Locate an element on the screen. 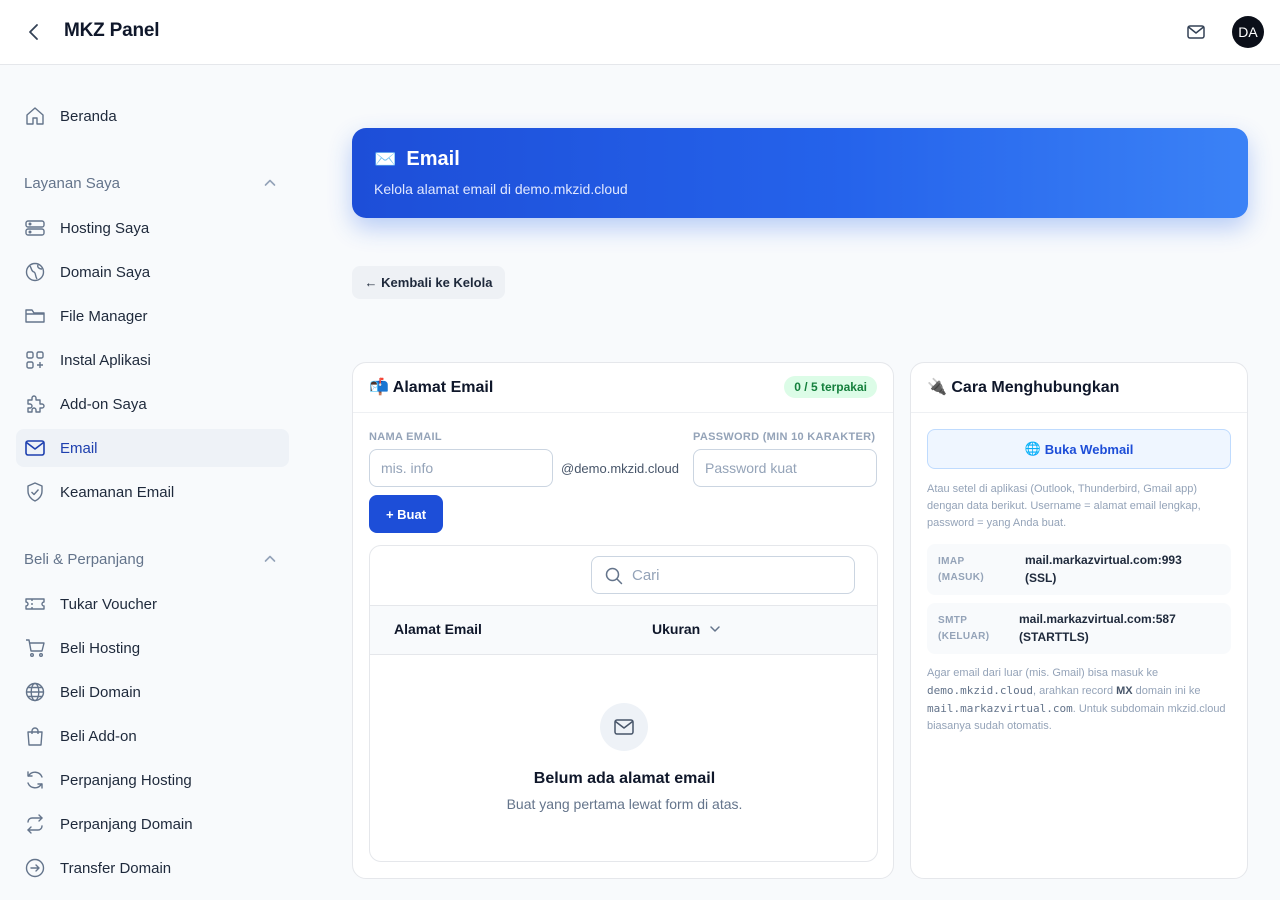 The width and height of the screenshot is (1280, 900). home-icon is located at coordinates (35, 116).